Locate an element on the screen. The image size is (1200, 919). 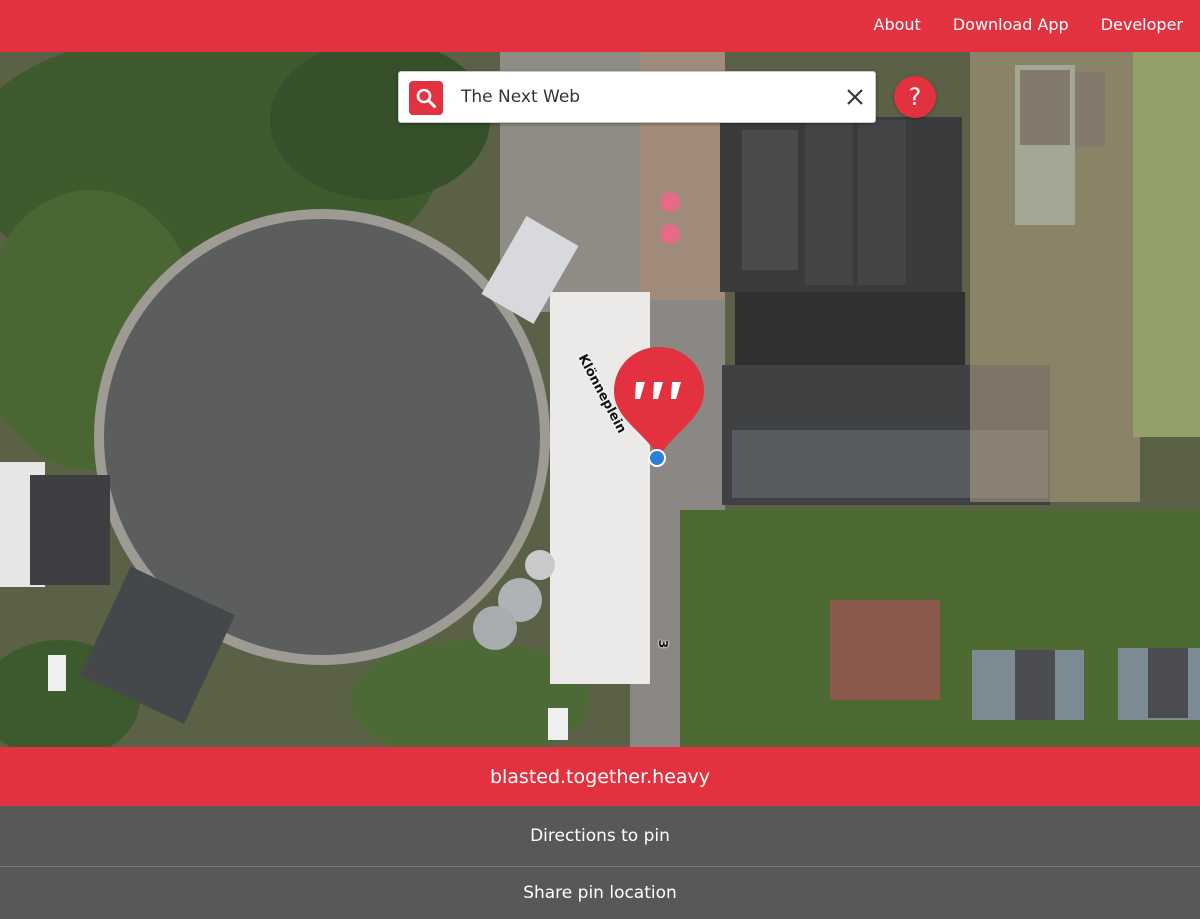
search-button is located at coordinates (426, 98).